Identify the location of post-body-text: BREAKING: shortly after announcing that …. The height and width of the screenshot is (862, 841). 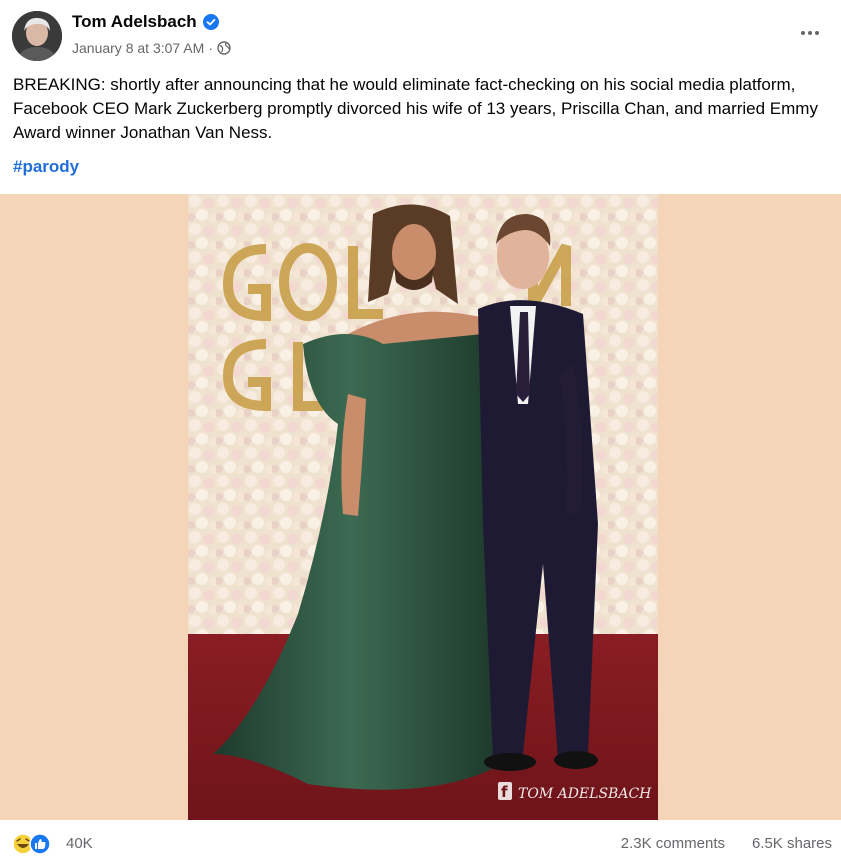
(415, 108).